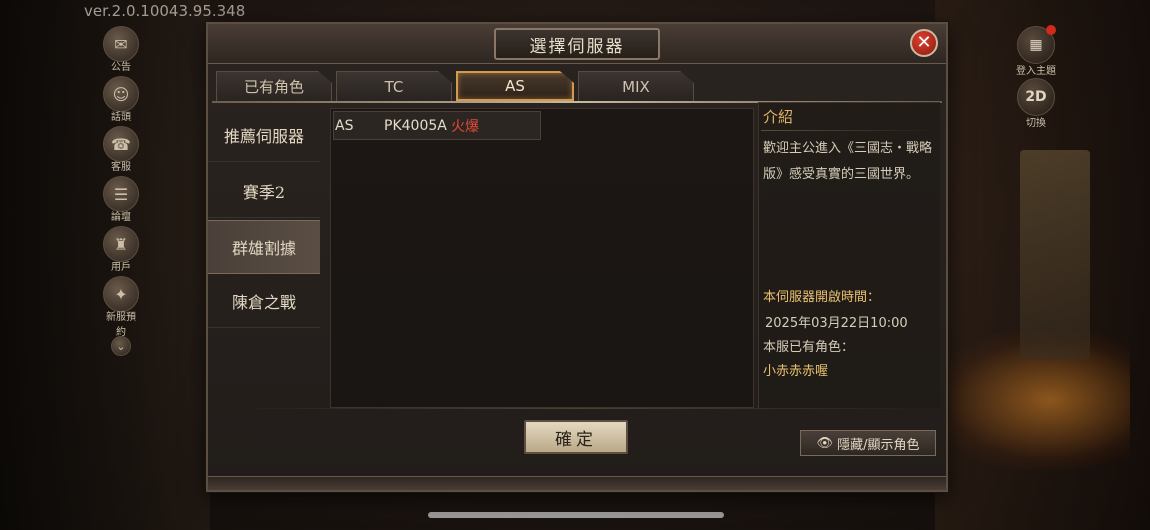 The image size is (1150, 530). I want to click on close-icon: ✕, so click(924, 42).